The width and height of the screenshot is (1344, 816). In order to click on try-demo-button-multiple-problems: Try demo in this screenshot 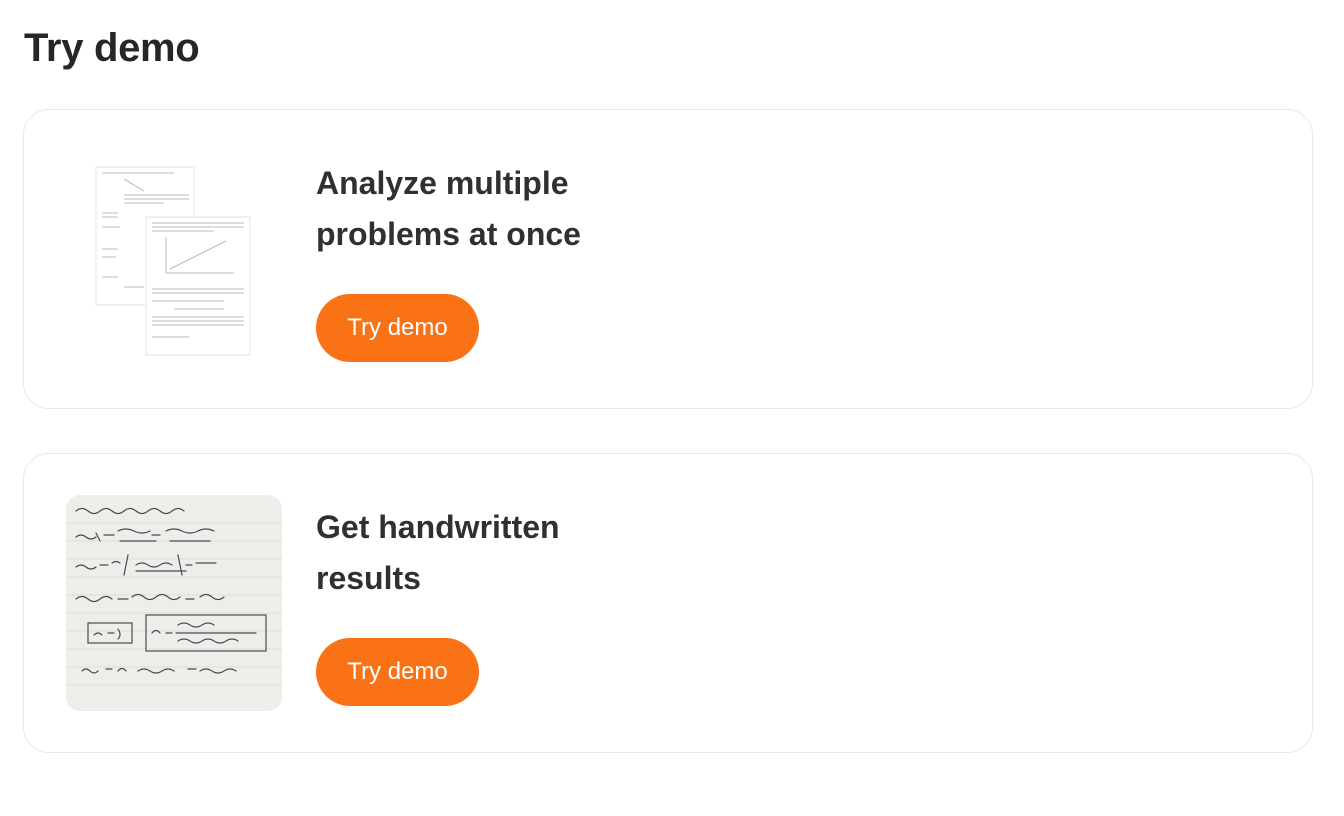, I will do `click(397, 328)`.